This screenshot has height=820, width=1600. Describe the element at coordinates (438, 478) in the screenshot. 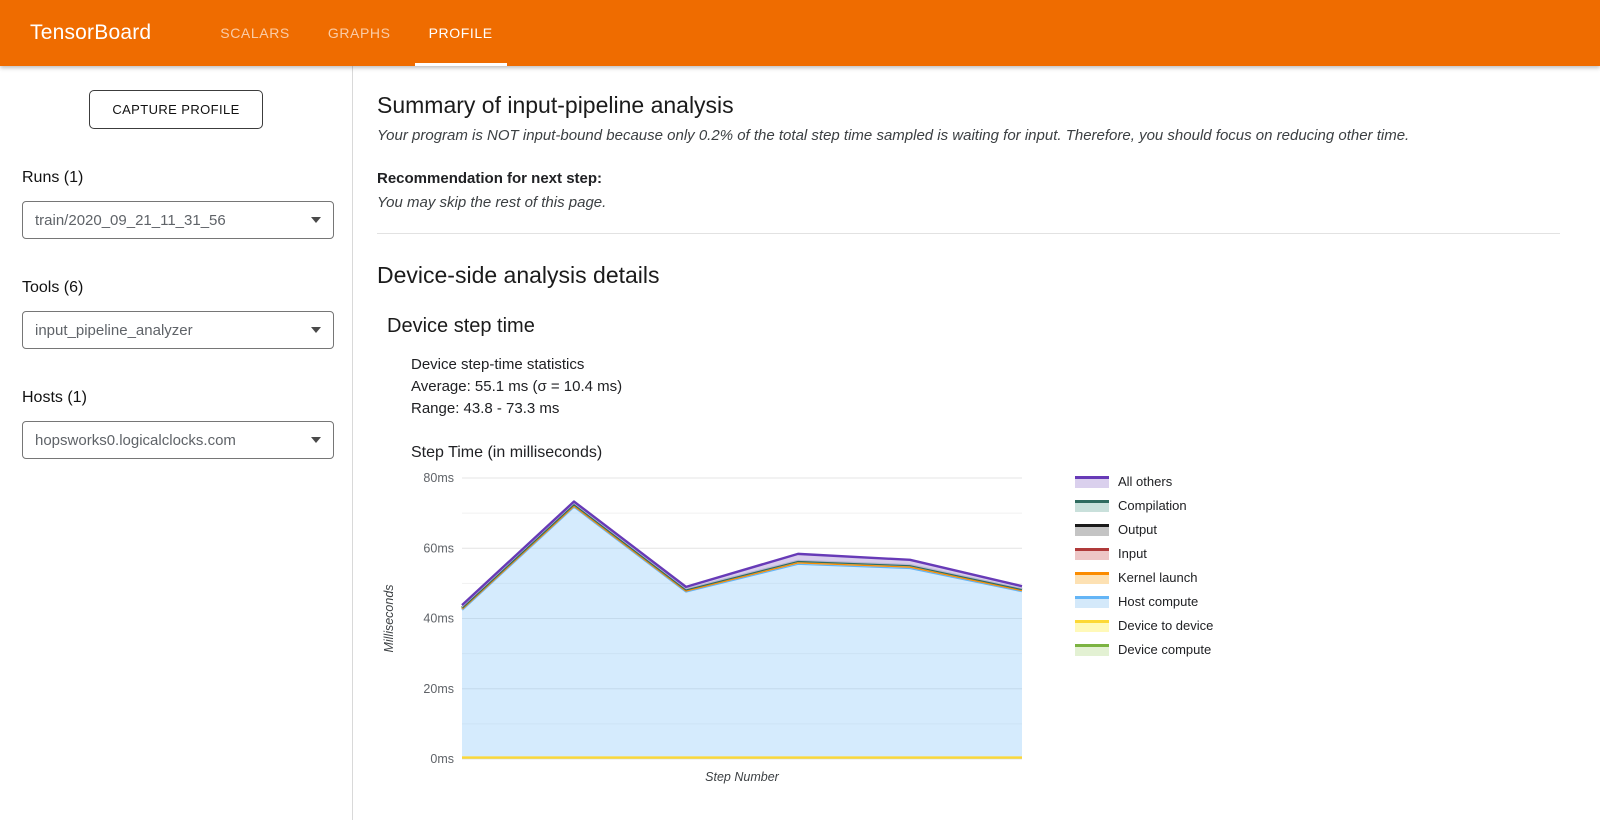

I see `svg-text: 80ms` at that location.